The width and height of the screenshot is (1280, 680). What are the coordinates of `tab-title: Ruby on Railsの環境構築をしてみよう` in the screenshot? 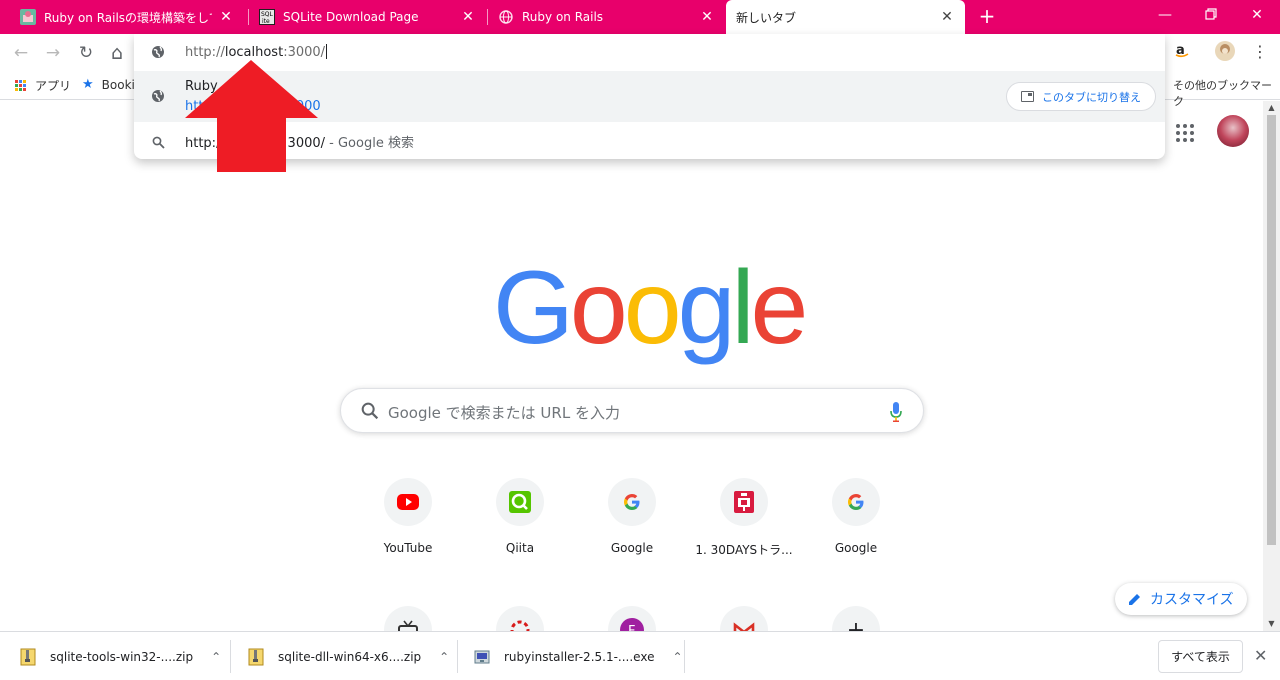 It's located at (128, 17).